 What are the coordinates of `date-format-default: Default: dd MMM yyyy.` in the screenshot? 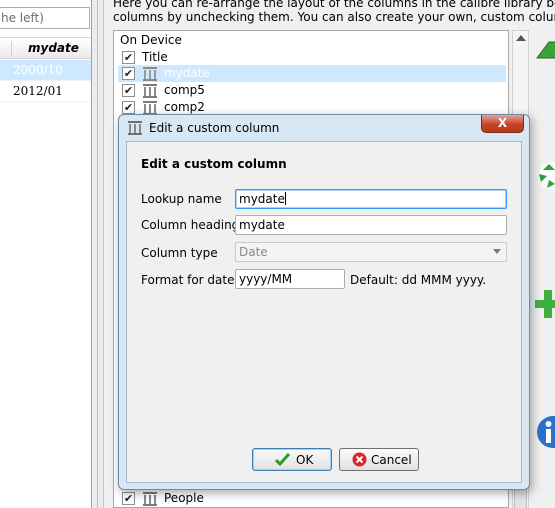 It's located at (418, 280).